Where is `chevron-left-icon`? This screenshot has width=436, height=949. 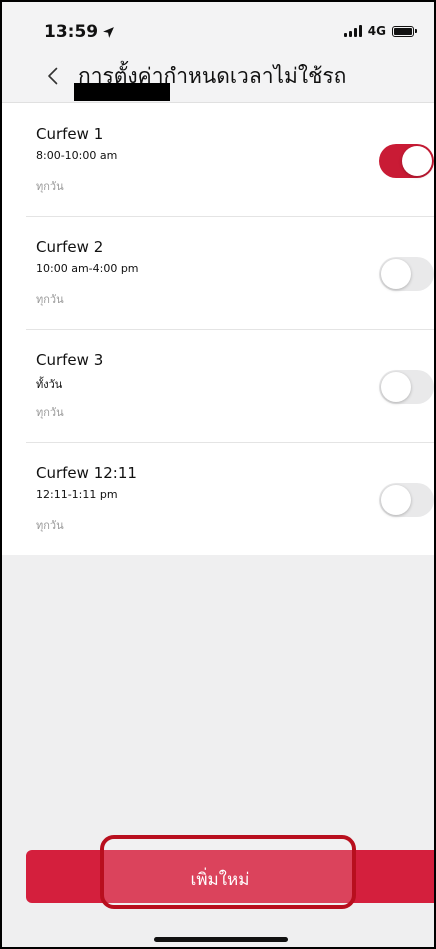 chevron-left-icon is located at coordinates (52, 76).